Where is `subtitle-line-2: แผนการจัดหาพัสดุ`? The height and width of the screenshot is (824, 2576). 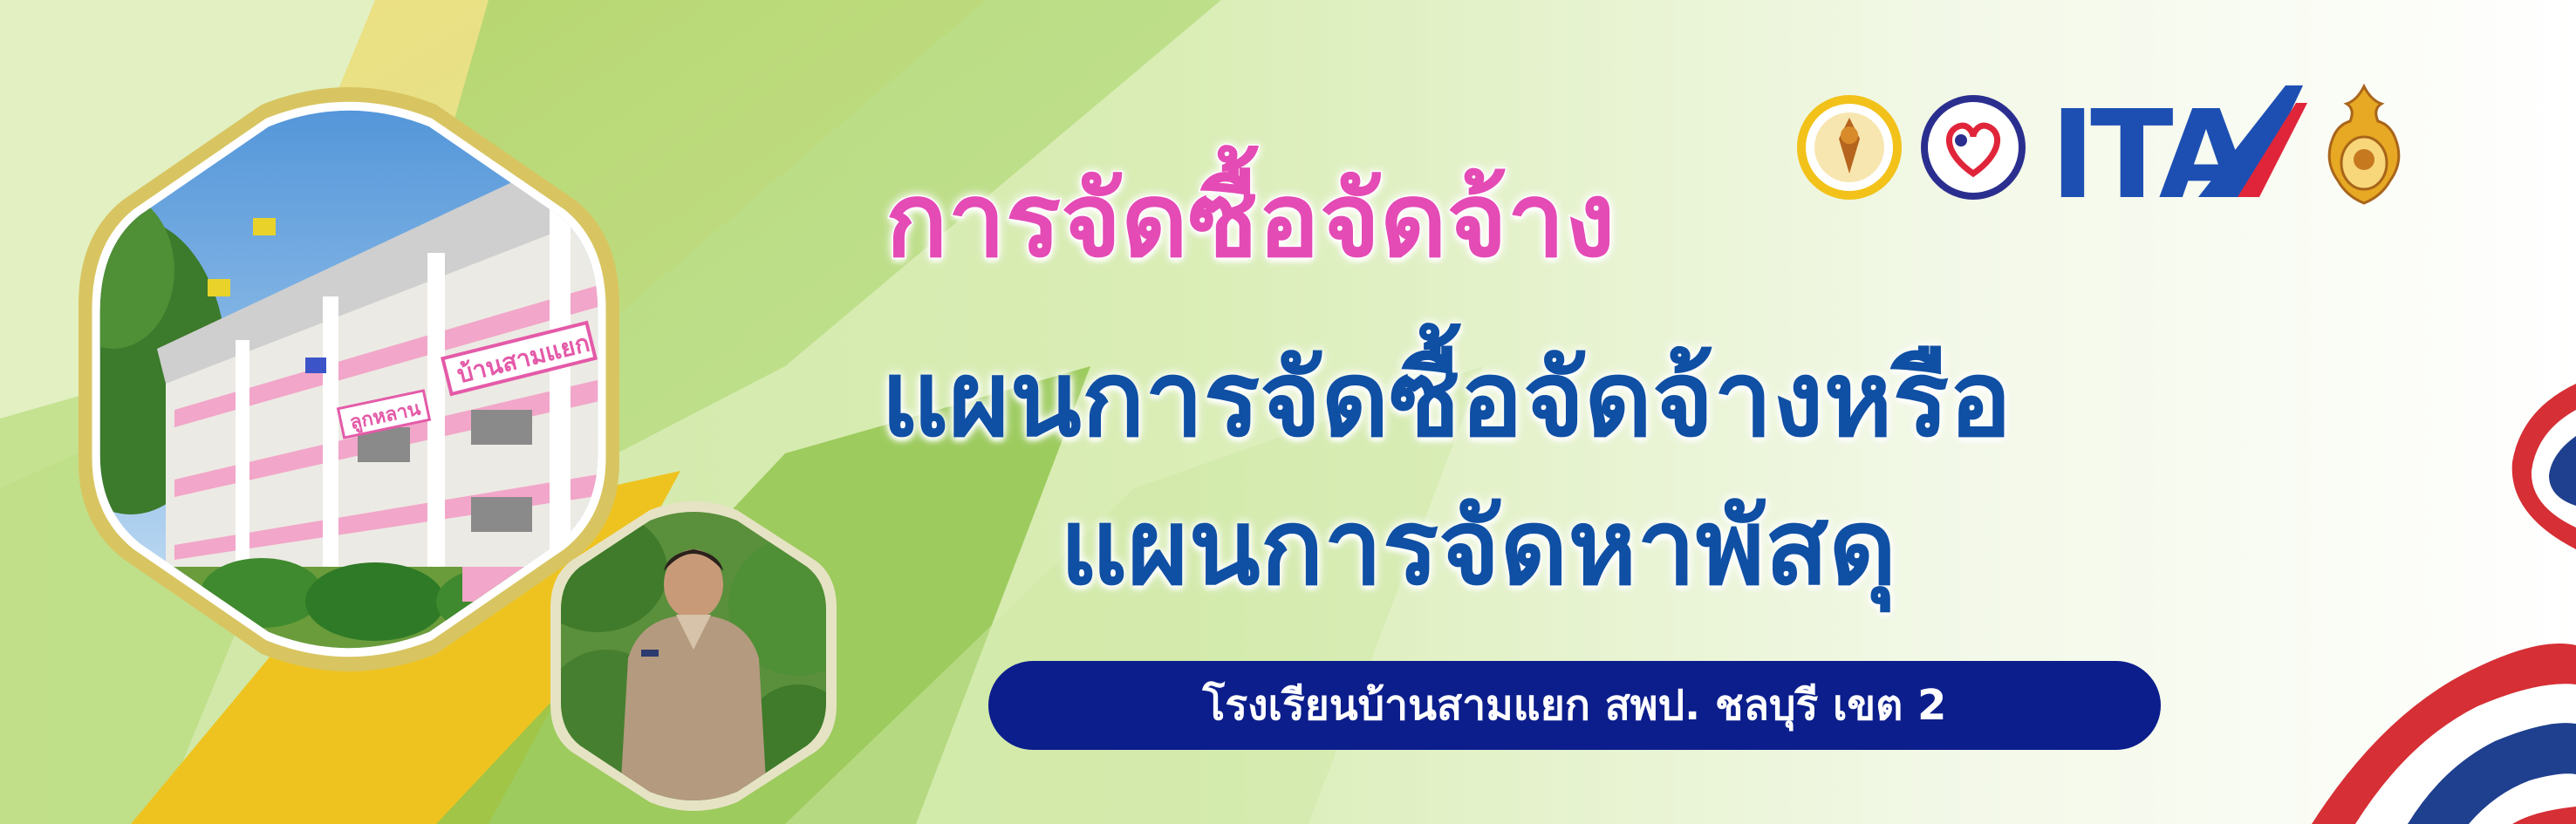
subtitle-line-2: แผนการจัดหาพัสดุ is located at coordinates (1478, 548).